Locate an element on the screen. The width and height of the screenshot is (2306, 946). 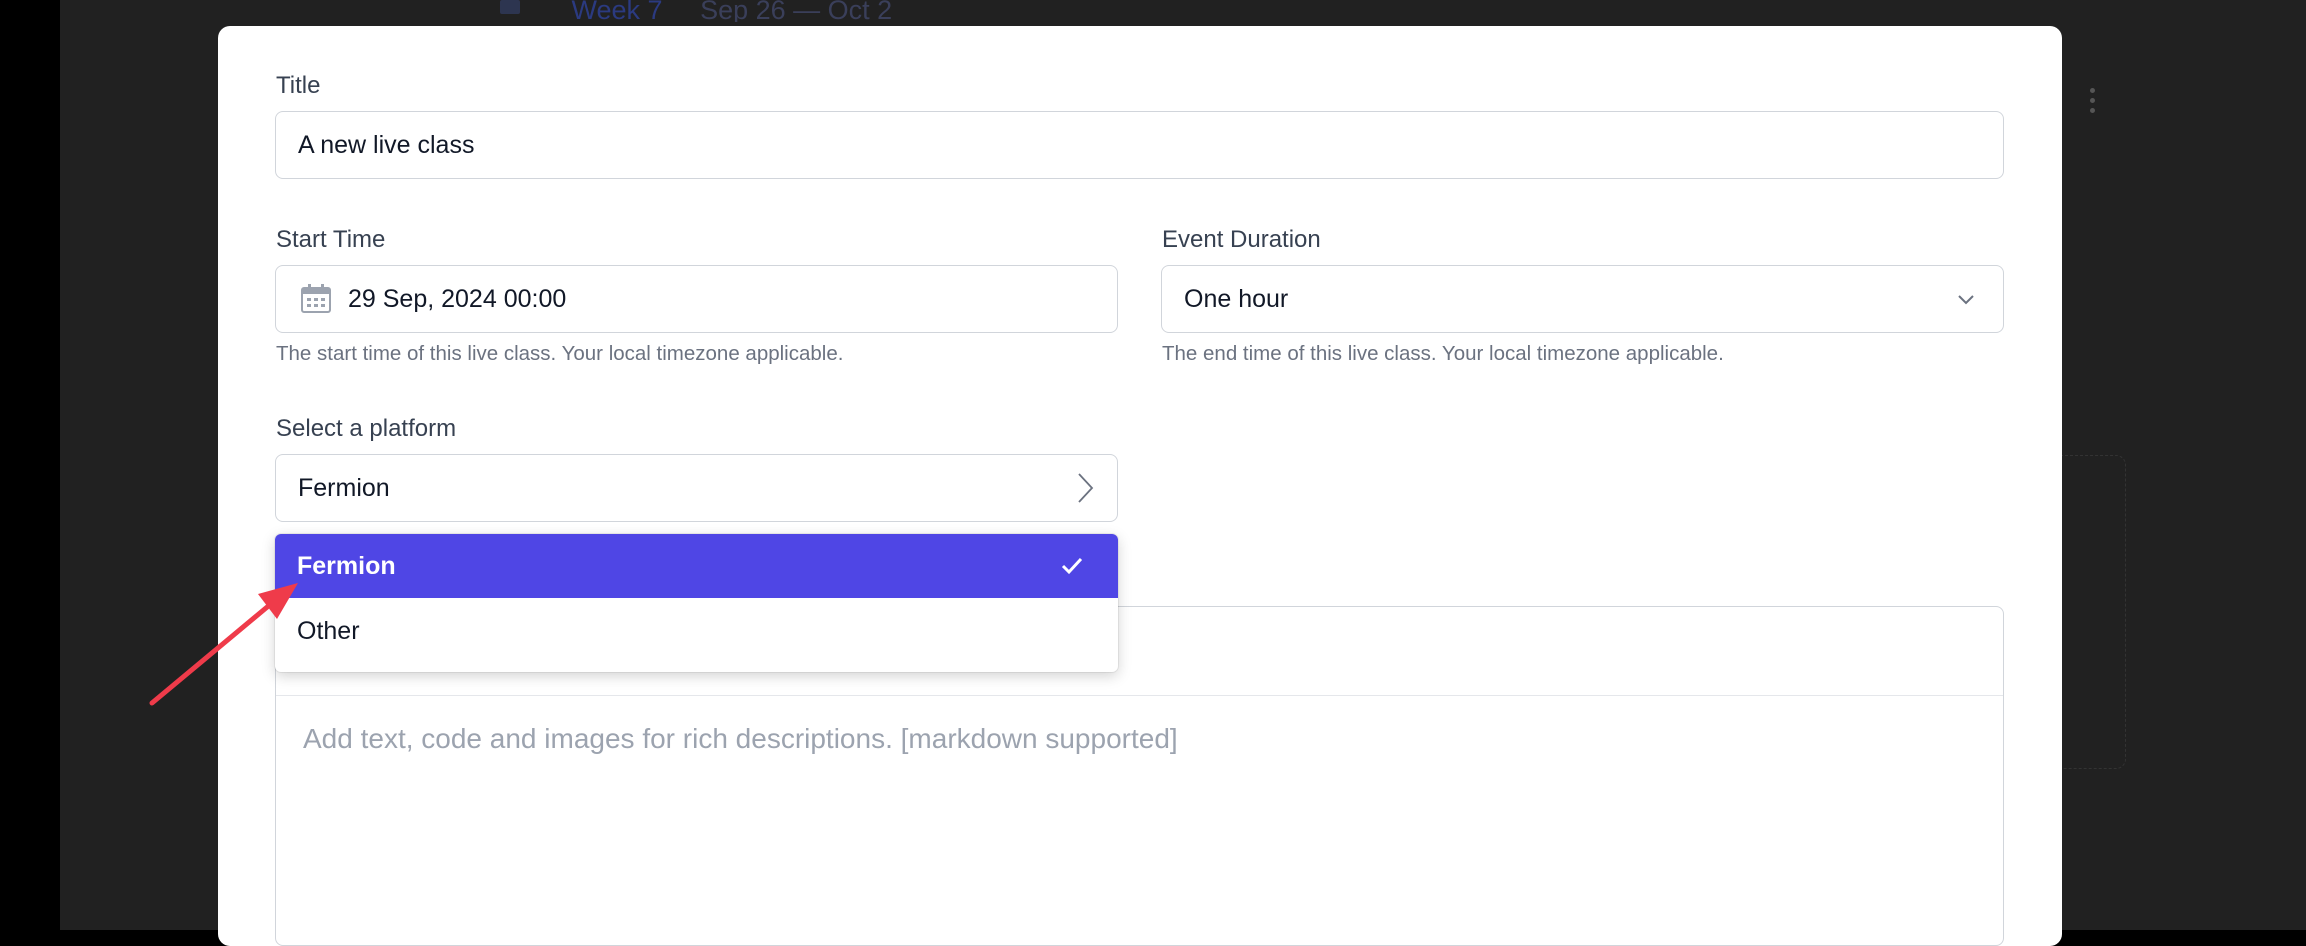
chevron-down-icon is located at coordinates (1966, 300).